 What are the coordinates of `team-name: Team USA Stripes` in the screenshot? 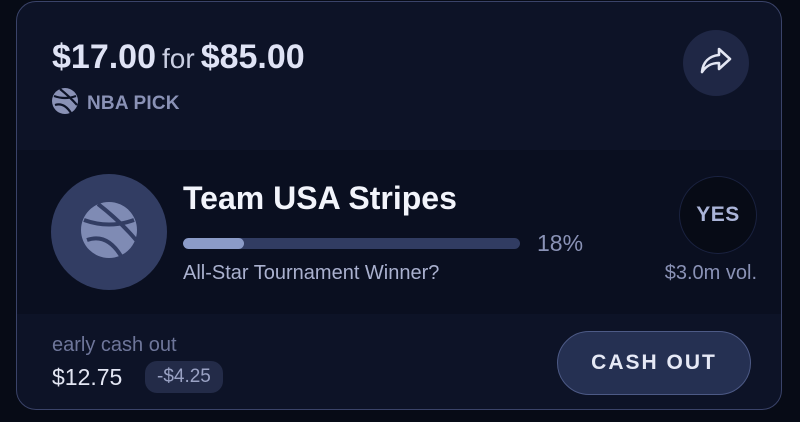 It's located at (320, 198).